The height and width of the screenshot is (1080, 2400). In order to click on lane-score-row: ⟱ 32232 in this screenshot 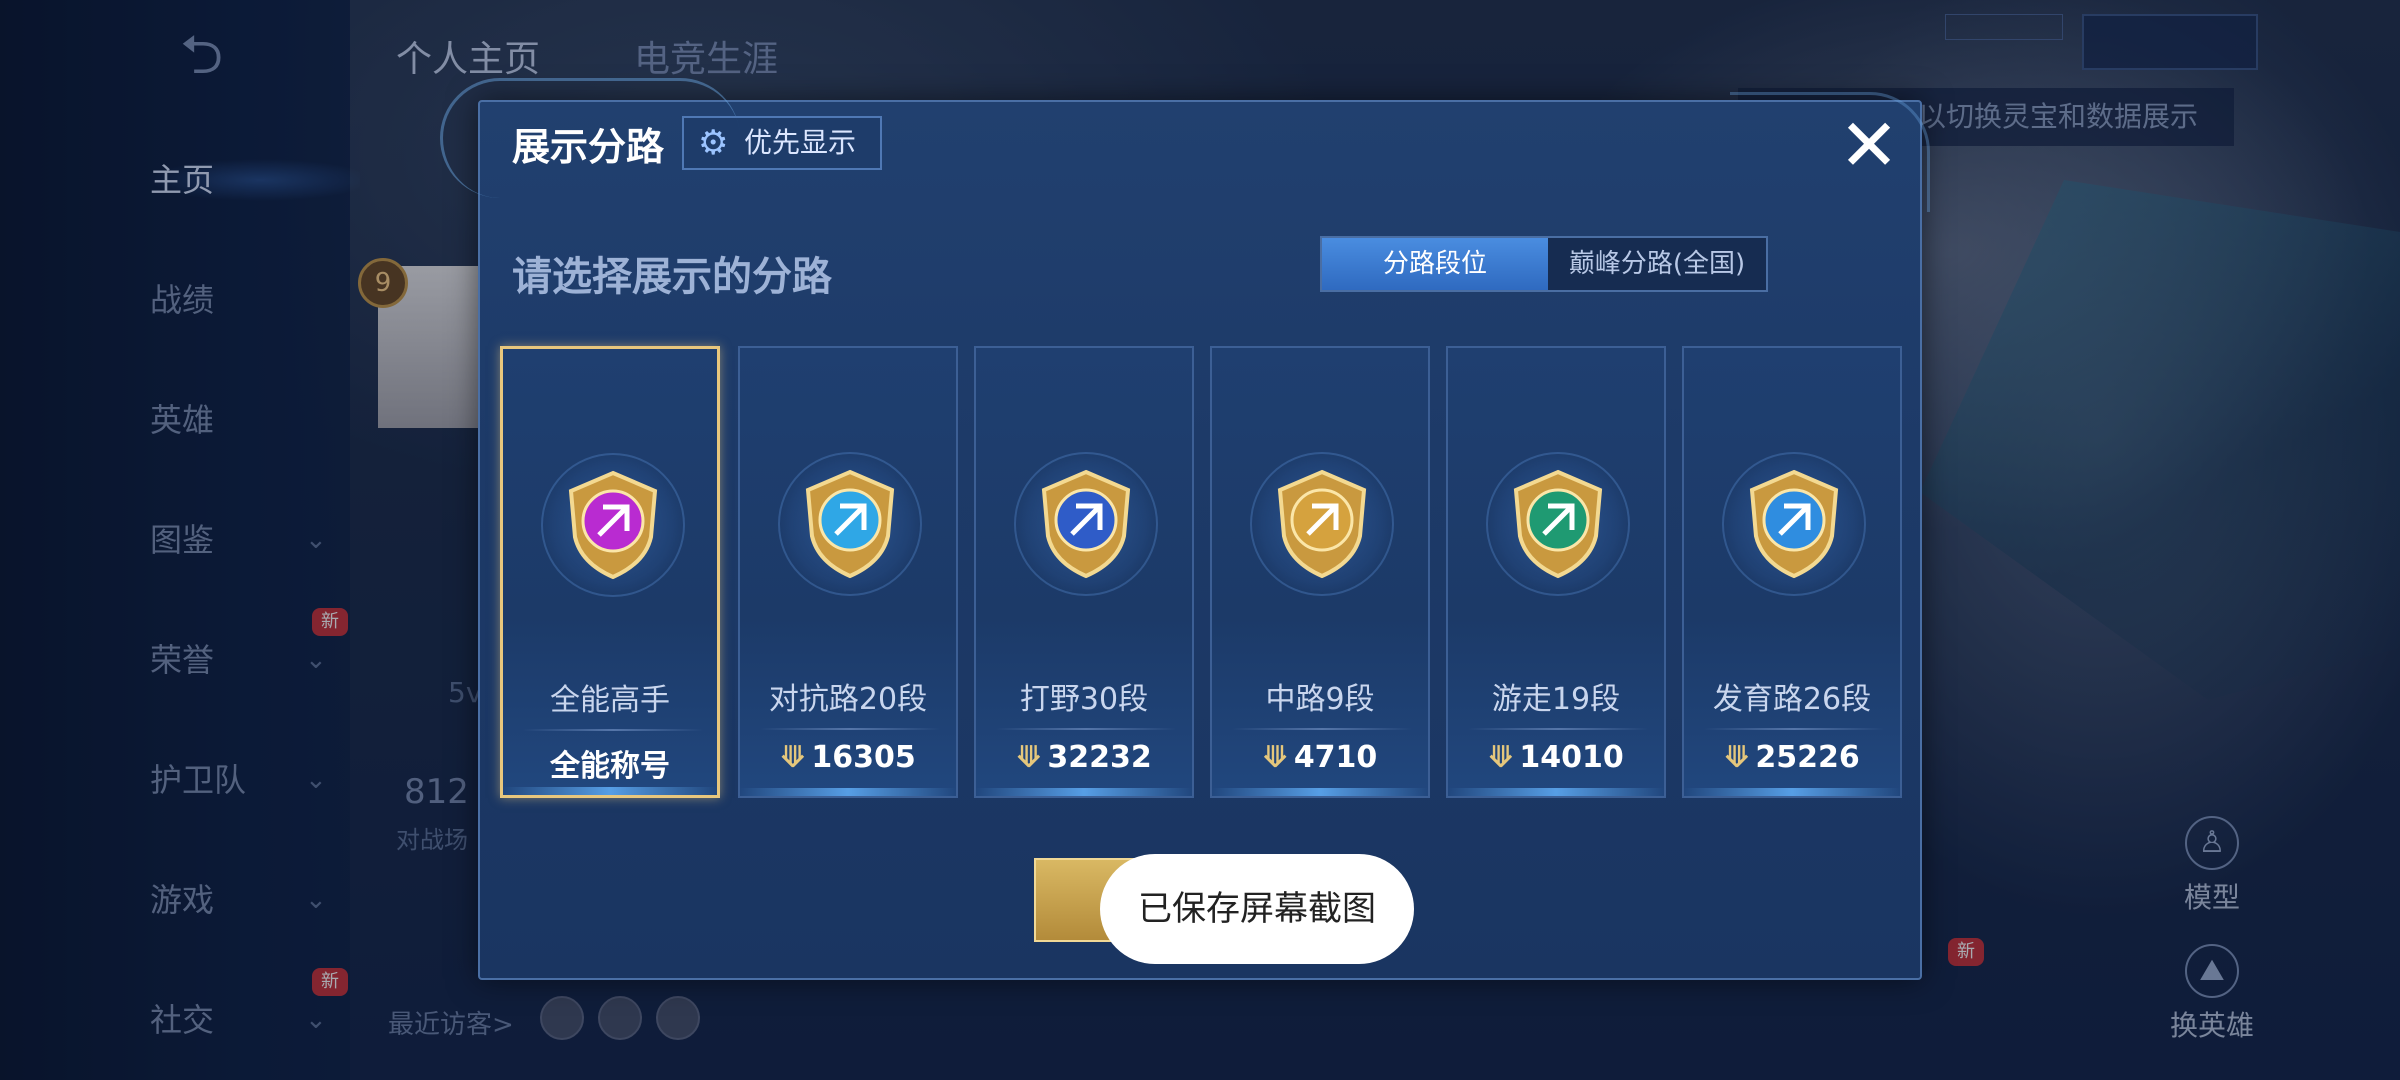, I will do `click(1084, 757)`.